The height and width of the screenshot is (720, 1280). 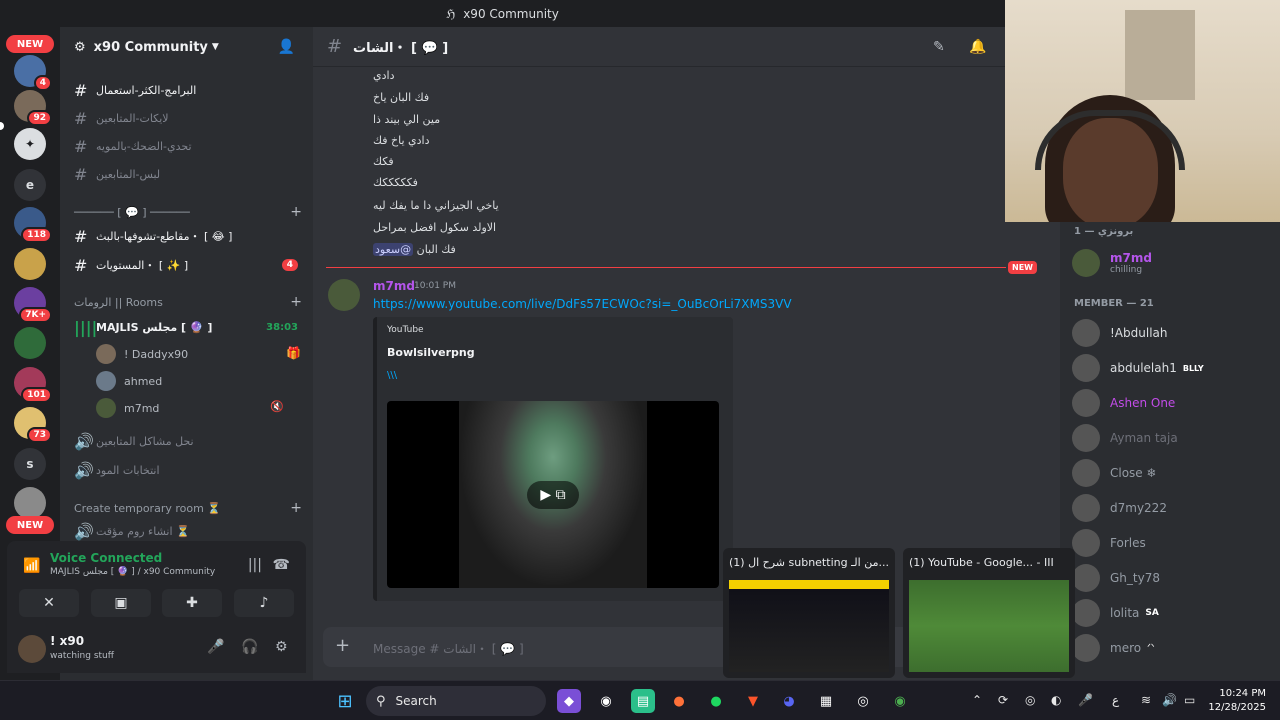 What do you see at coordinates (606, 701) in the screenshot?
I see `obs-icon: ◉` at bounding box center [606, 701].